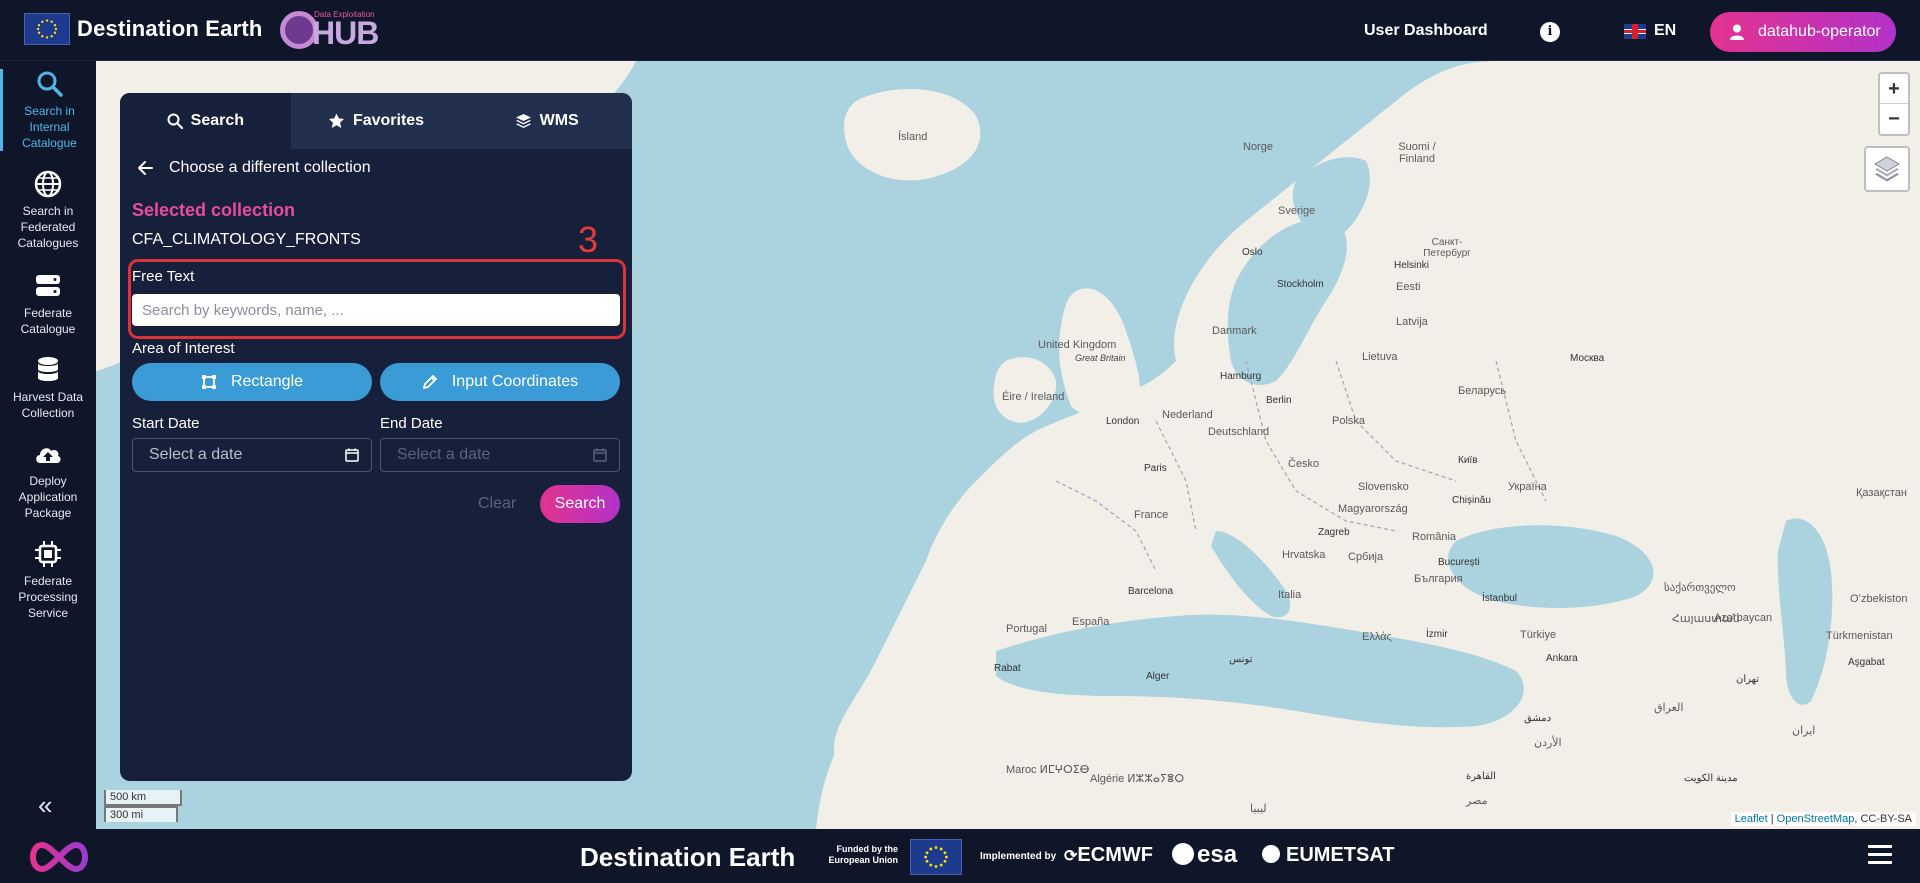 The width and height of the screenshot is (1920, 883). Describe the element at coordinates (336, 120) in the screenshot. I see `star-icon` at that location.